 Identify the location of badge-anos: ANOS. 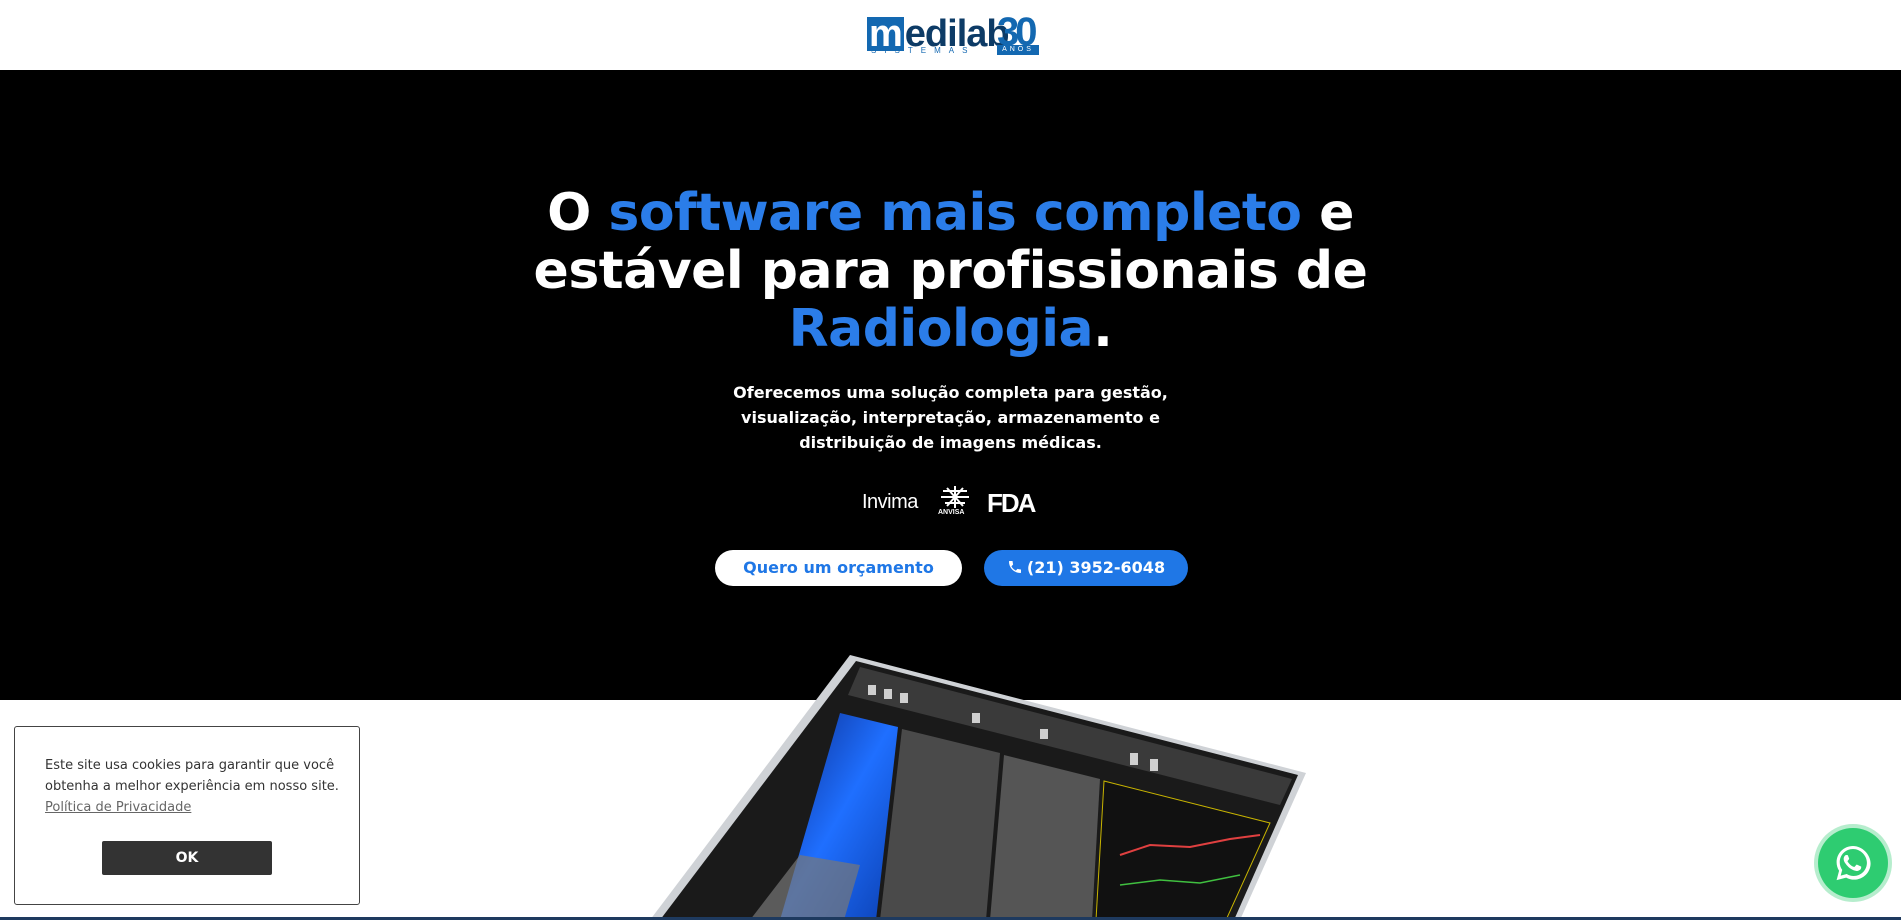
(1018, 50).